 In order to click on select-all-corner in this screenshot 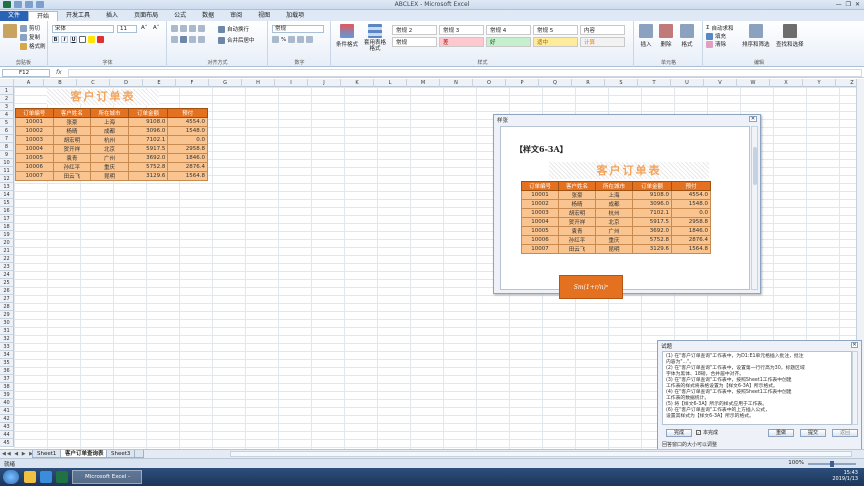, I will do `click(7, 83)`.